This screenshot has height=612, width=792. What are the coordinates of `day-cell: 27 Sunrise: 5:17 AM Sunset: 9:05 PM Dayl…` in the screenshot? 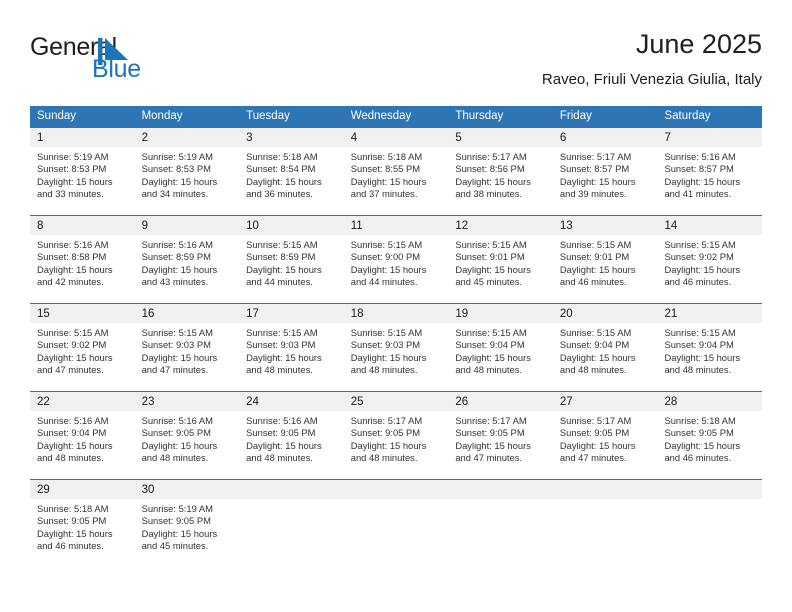 It's located at (605, 435).